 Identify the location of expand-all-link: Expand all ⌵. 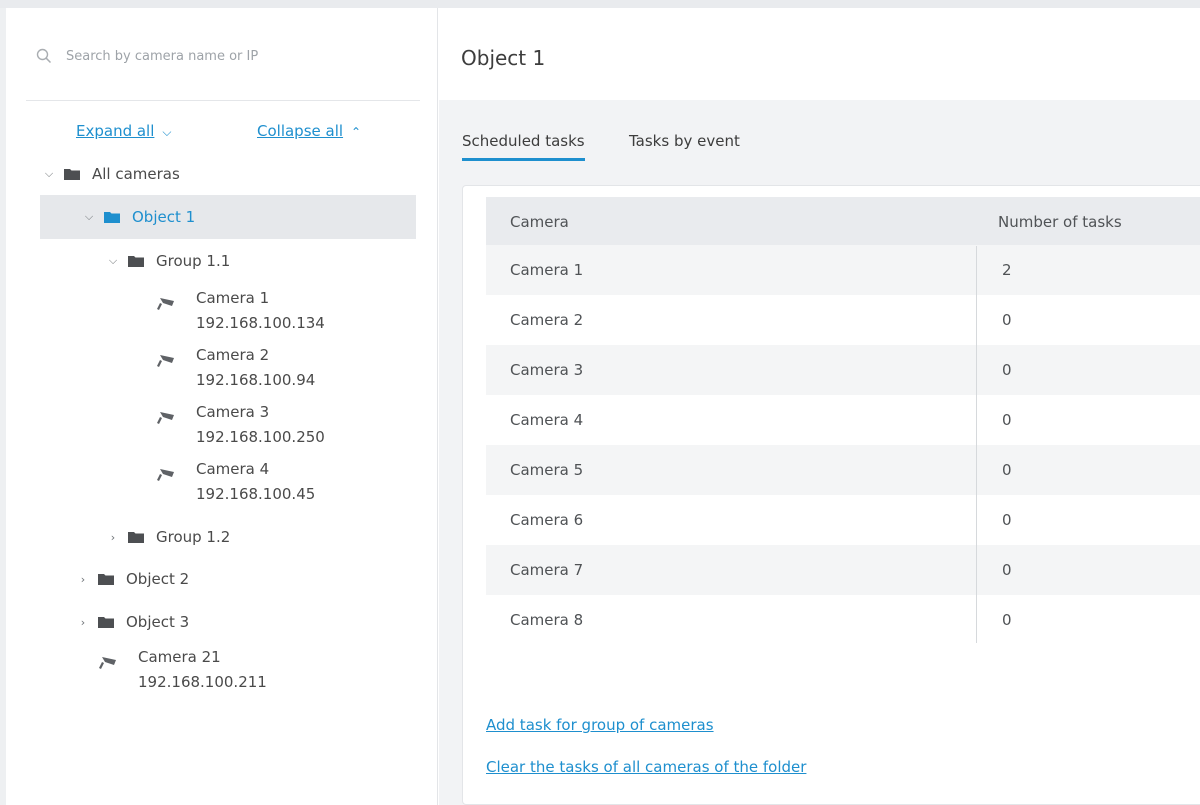
(124, 131).